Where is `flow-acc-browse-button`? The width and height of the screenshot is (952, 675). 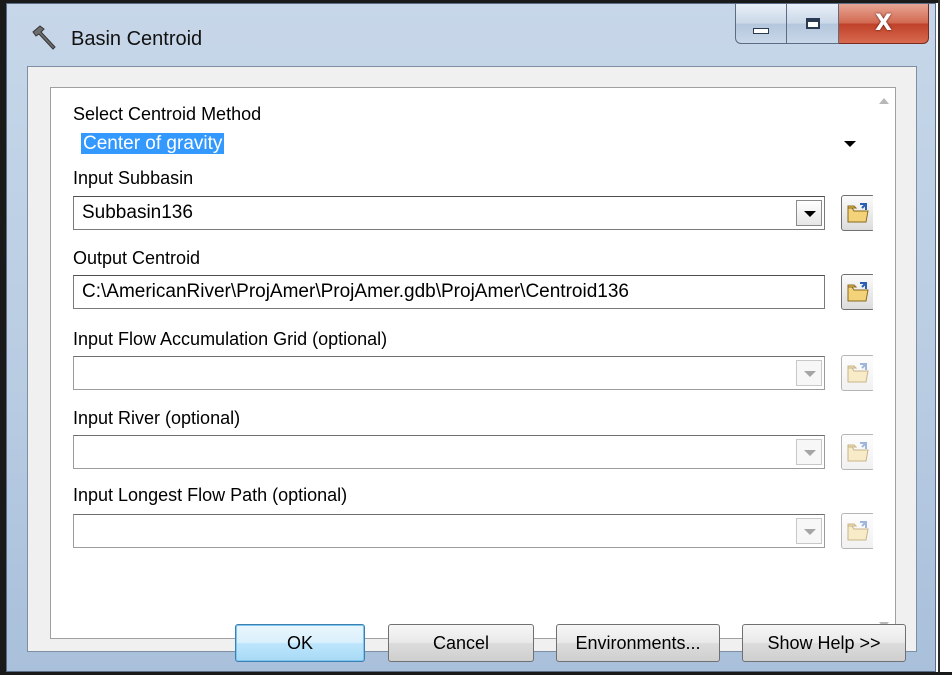 flow-acc-browse-button is located at coordinates (858, 373).